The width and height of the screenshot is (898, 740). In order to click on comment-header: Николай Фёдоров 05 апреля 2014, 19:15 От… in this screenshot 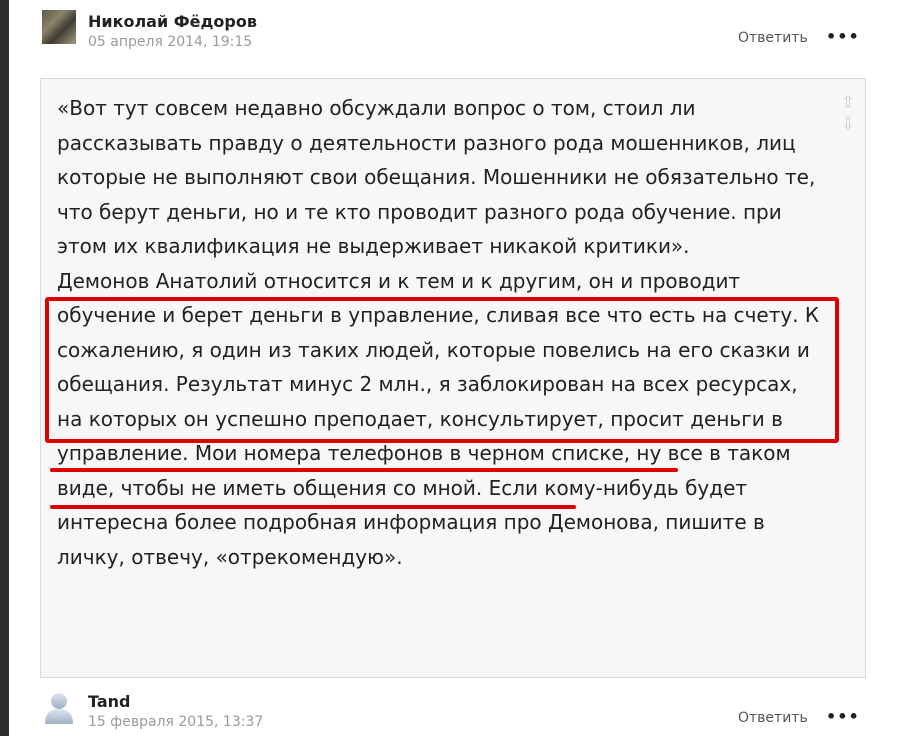, I will do `click(455, 35)`.